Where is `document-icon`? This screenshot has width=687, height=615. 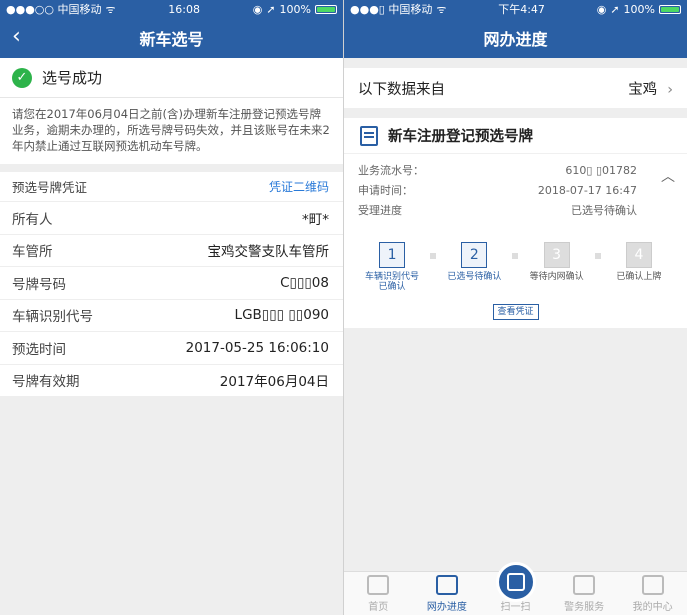
document-icon is located at coordinates (369, 135).